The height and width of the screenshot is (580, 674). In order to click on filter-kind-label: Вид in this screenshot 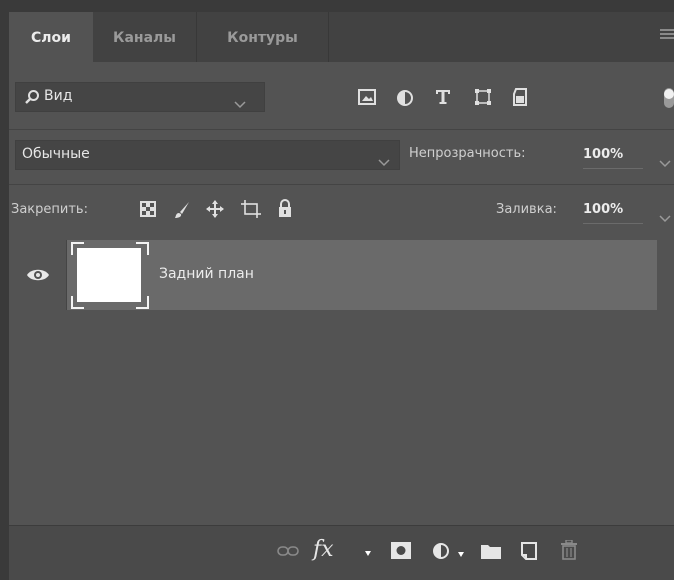, I will do `click(58, 96)`.